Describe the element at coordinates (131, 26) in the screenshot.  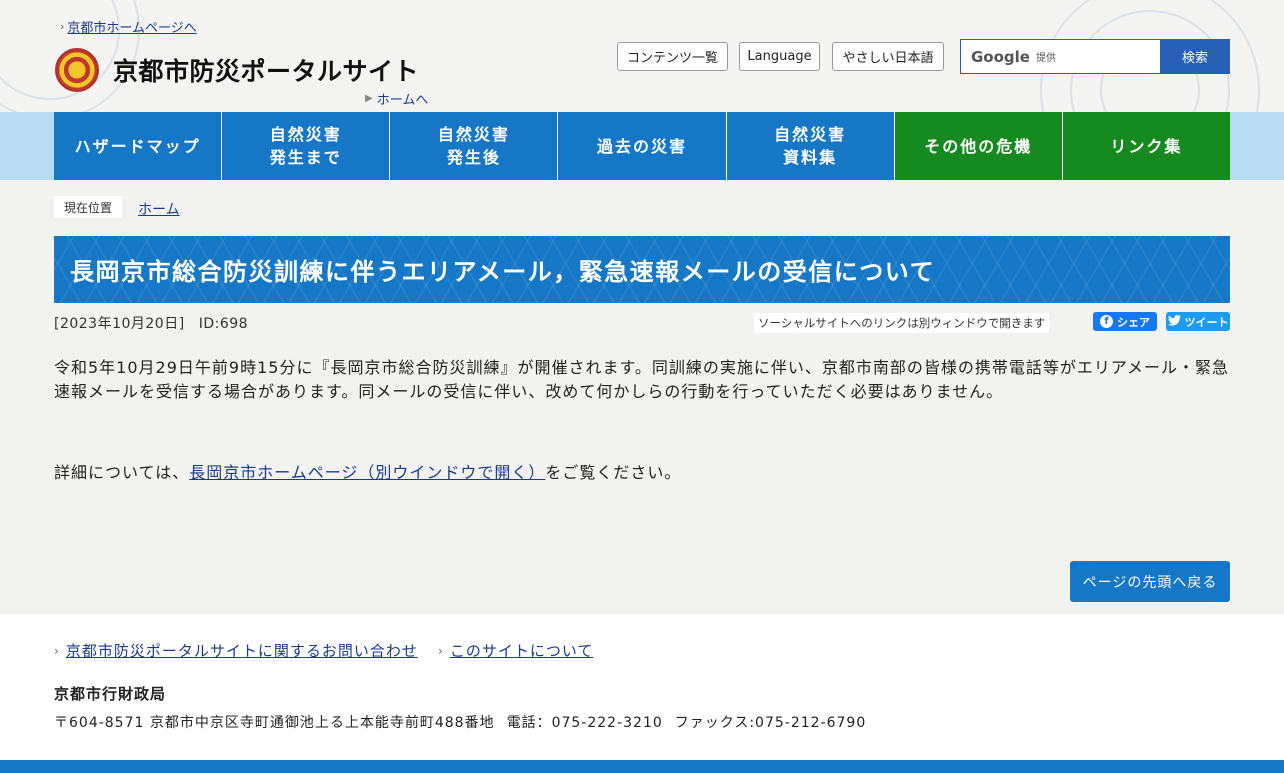
I see `city-home-link: 京都市ホームページへ` at that location.